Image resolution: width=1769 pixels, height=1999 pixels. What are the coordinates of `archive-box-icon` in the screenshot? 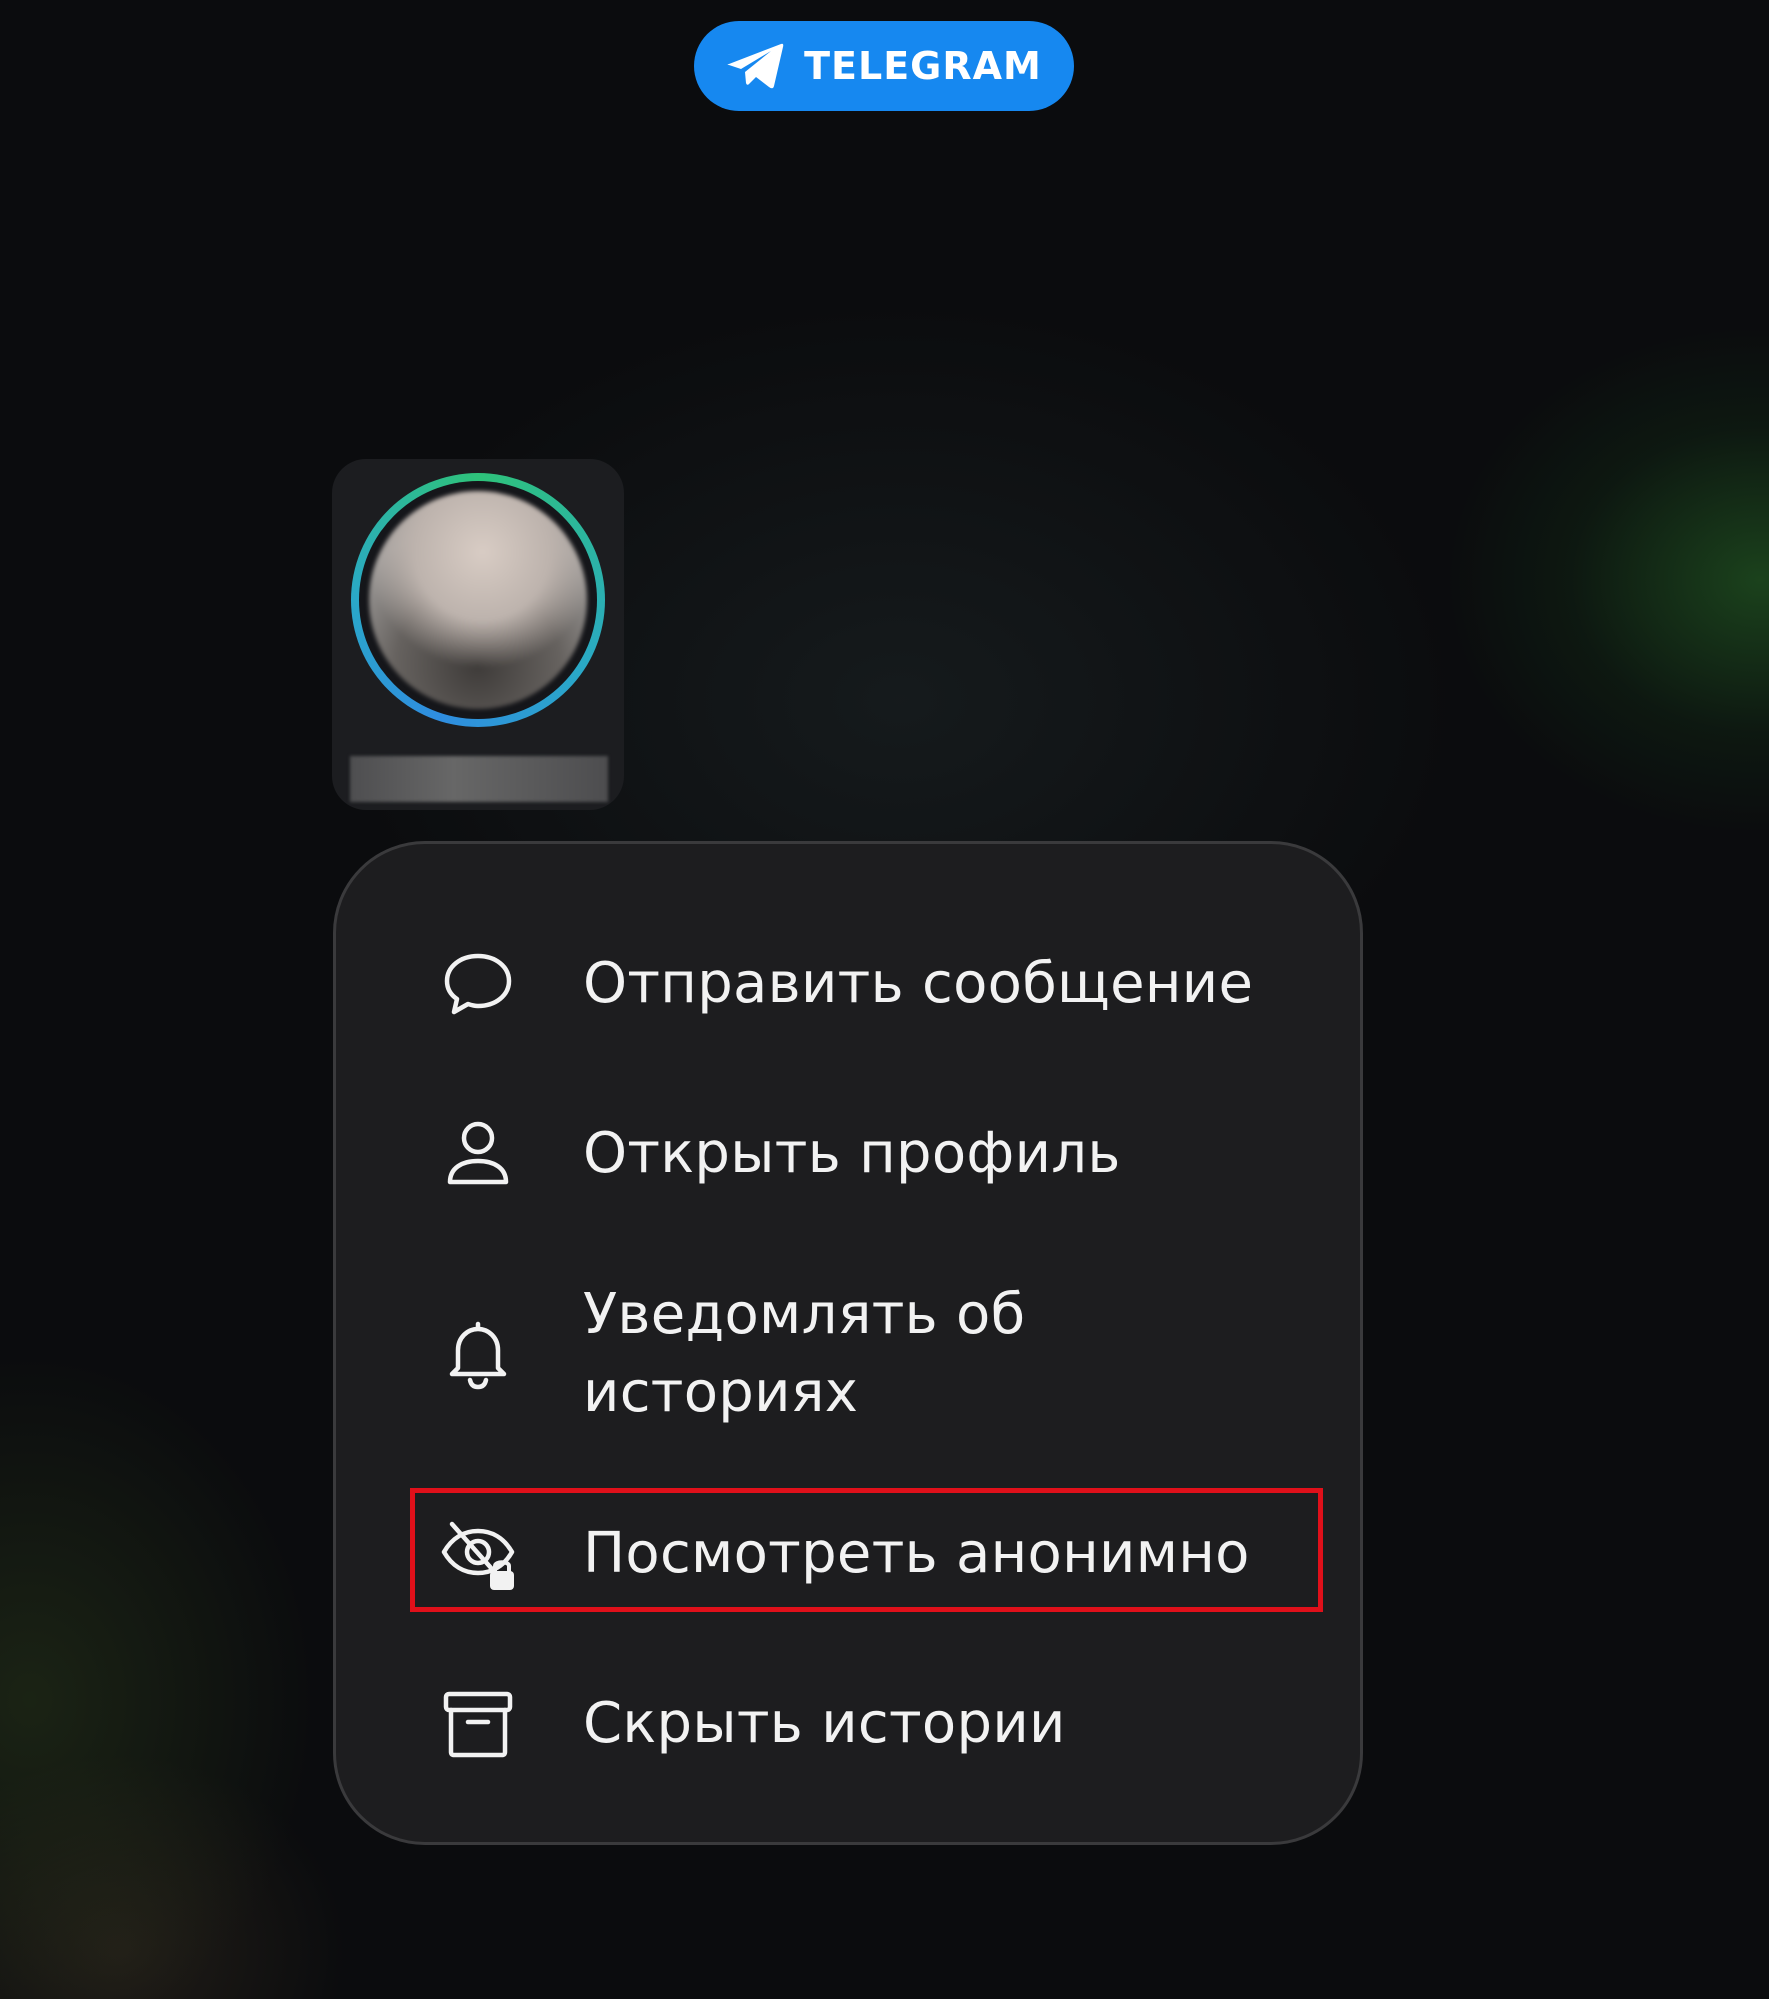 It's located at (478, 1724).